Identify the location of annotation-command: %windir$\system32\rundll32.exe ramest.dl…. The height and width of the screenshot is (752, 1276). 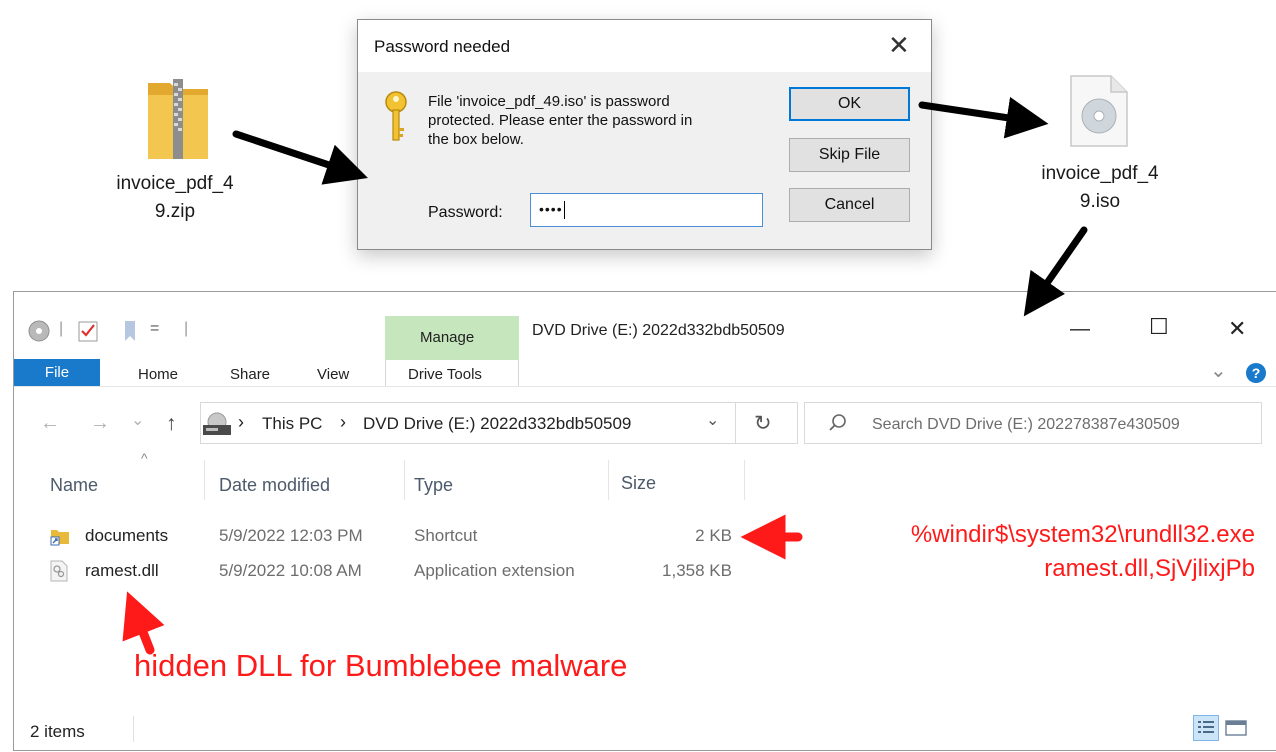
(1027, 552).